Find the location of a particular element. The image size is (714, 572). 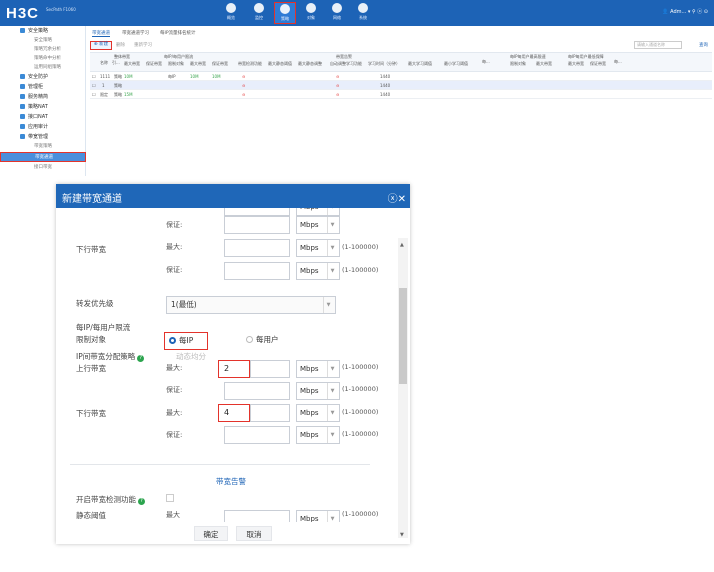

product-name: SecPath F1060 is located at coordinates (61, 9).